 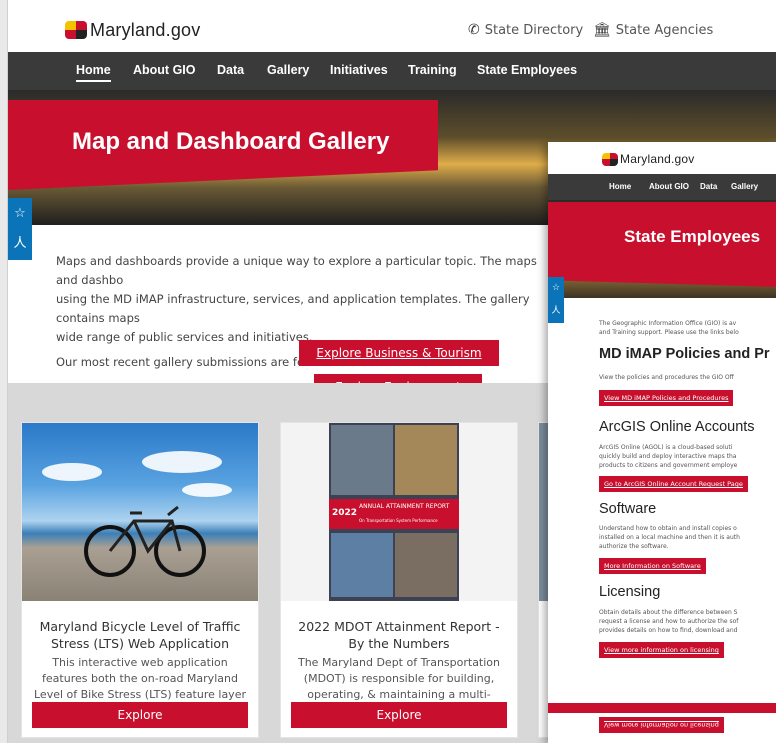 I want to click on explore-business-tourism-button: Explore Business & Tourism Gallery, so click(x=399, y=363).